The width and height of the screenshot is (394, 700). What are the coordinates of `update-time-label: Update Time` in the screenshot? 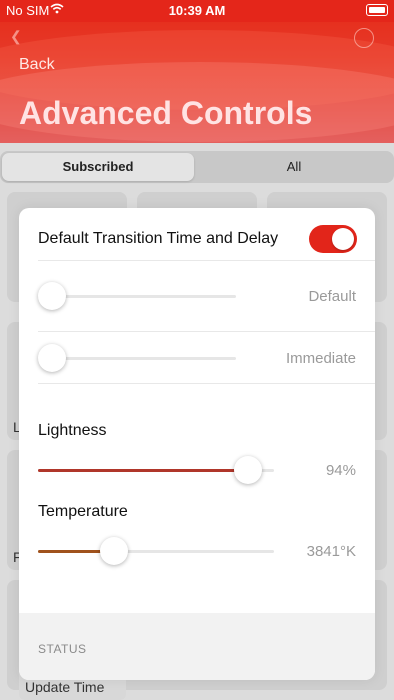 It's located at (65, 687).